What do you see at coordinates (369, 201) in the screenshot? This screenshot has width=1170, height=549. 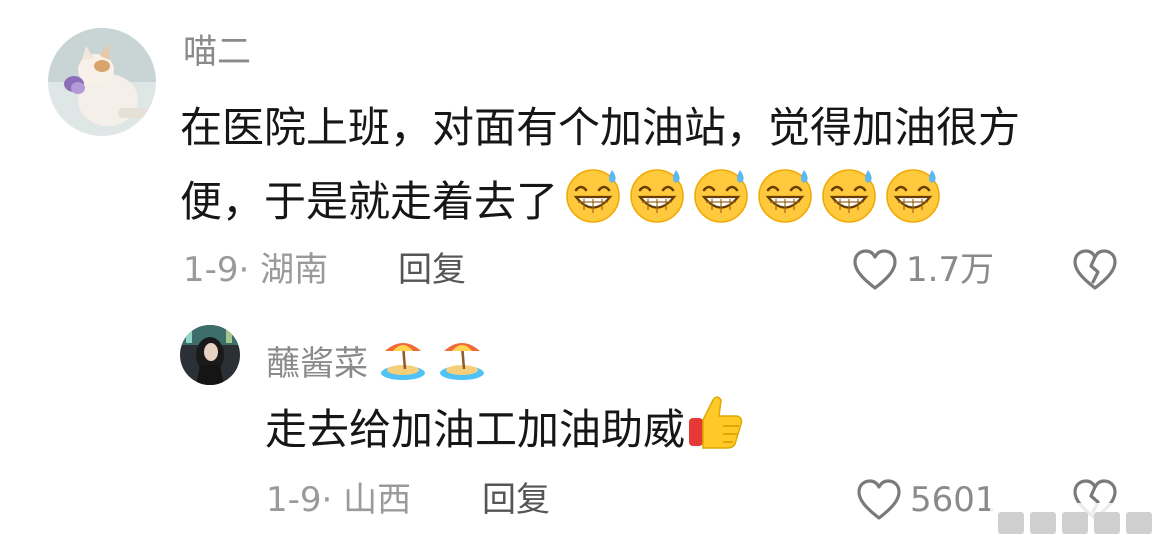 I see `comment-text-line-2: 便，于是就走着去了` at bounding box center [369, 201].